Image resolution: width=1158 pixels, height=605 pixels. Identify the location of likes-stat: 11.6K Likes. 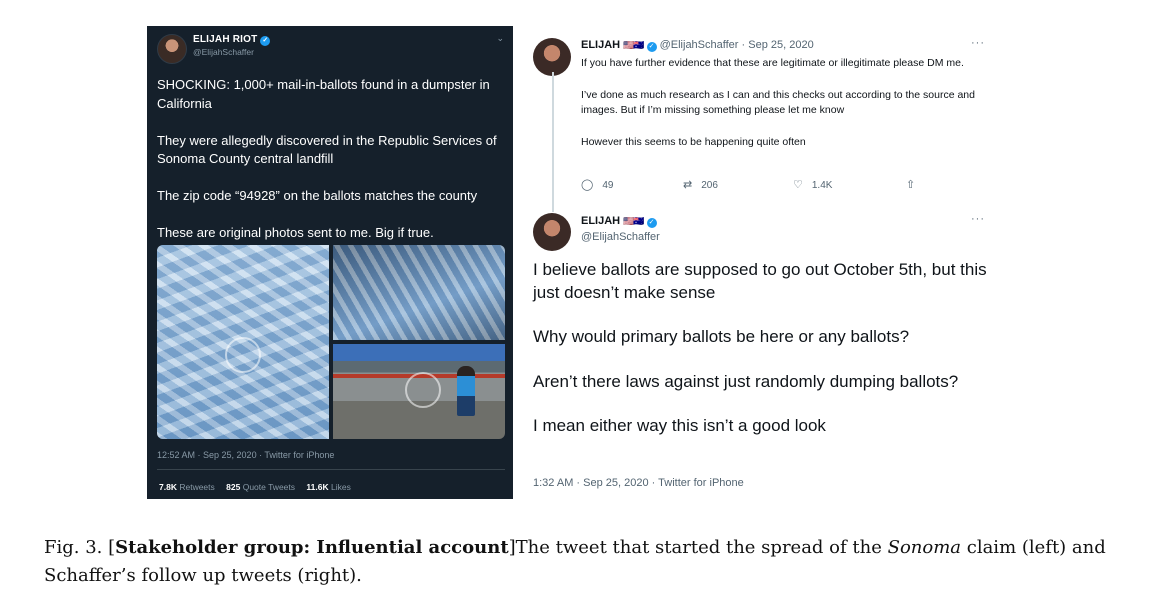
(328, 487).